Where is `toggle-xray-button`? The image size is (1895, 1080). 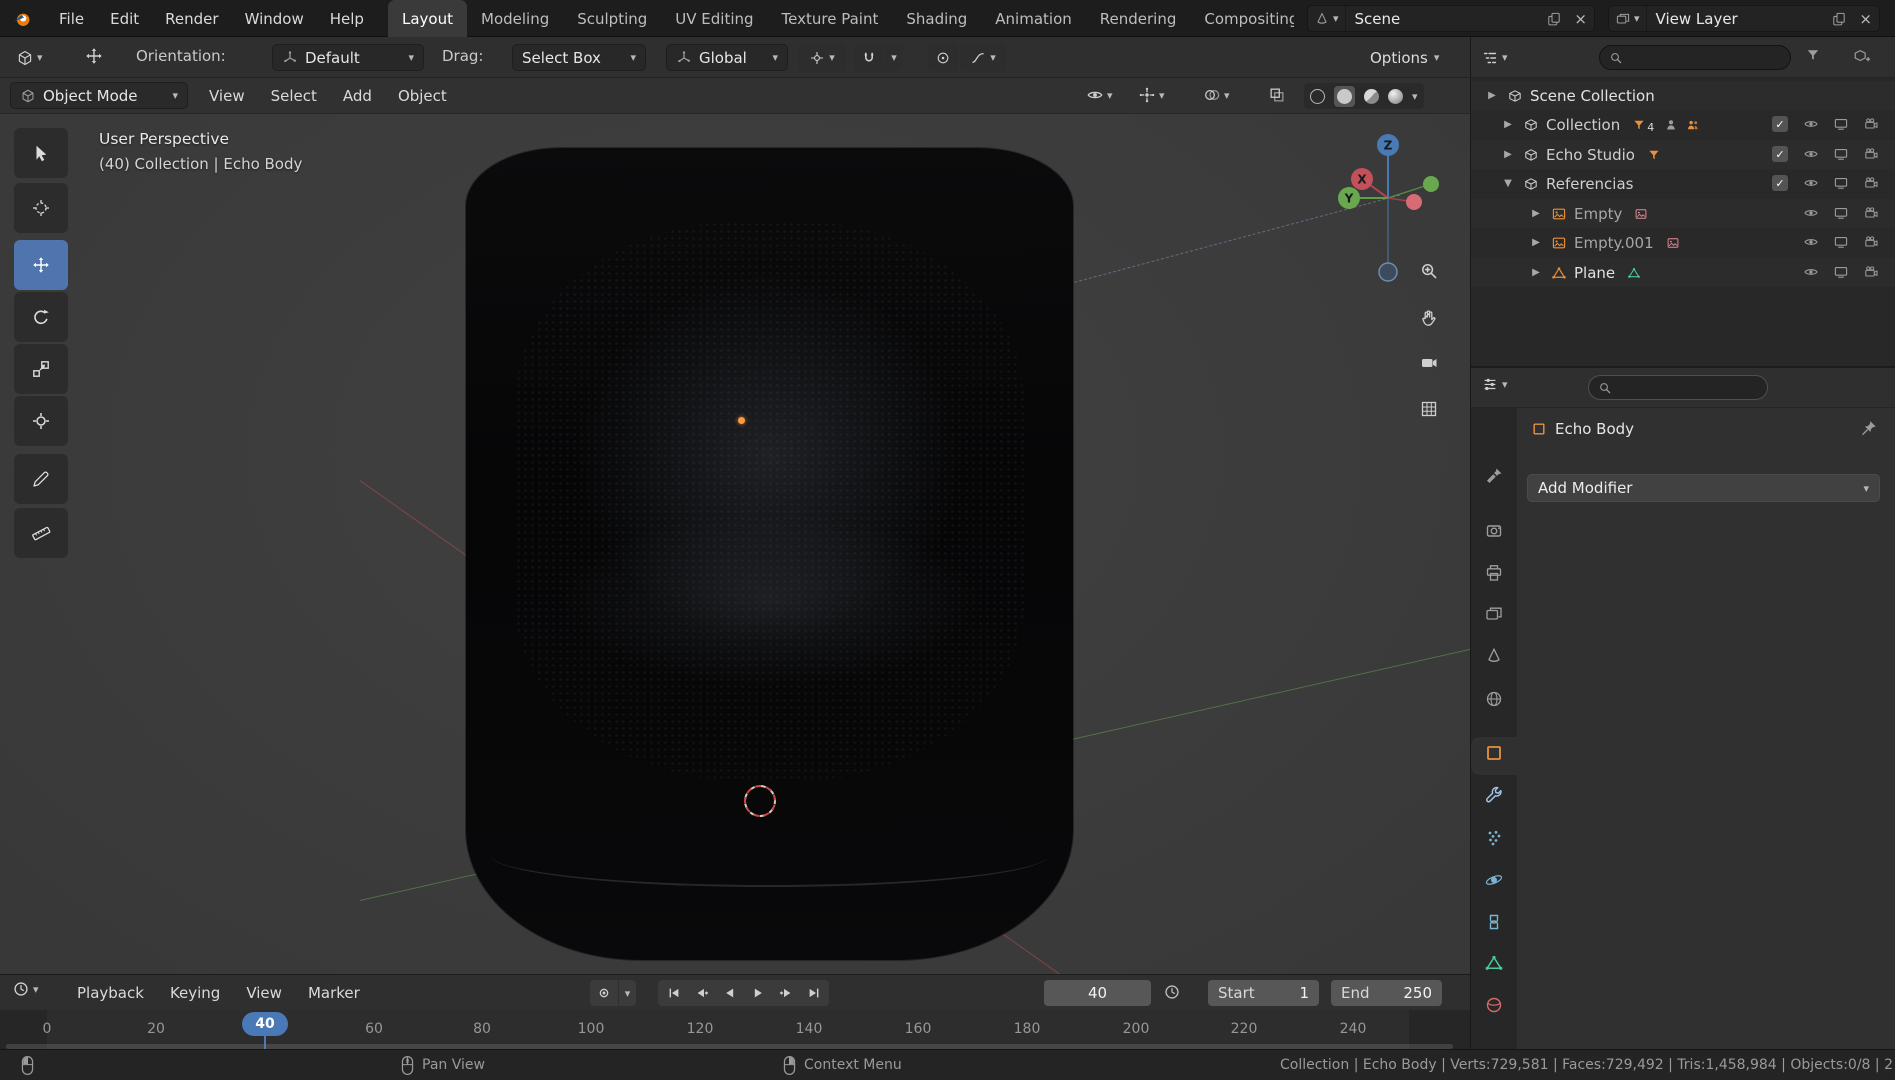
toggle-xray-button is located at coordinates (1277, 95).